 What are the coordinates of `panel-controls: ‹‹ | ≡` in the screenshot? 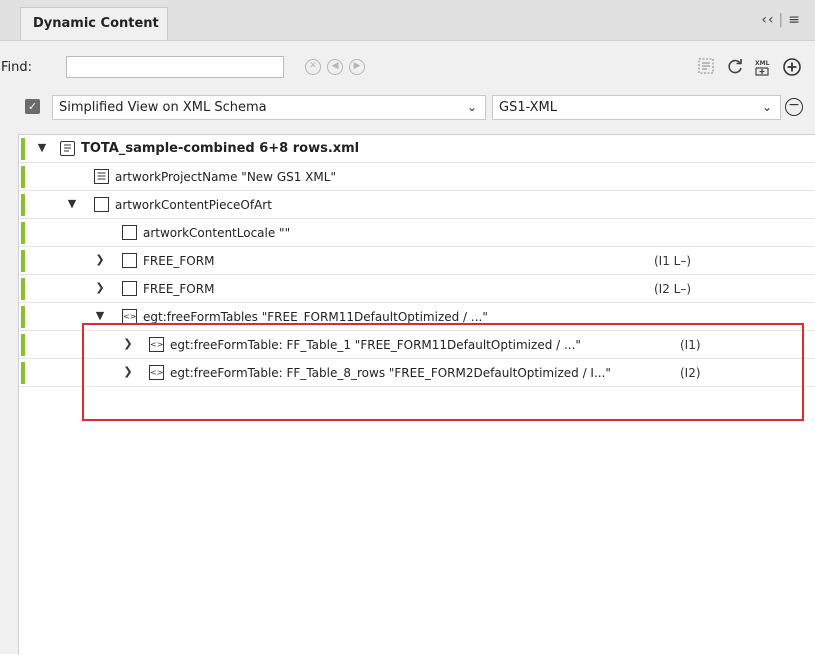 It's located at (781, 20).